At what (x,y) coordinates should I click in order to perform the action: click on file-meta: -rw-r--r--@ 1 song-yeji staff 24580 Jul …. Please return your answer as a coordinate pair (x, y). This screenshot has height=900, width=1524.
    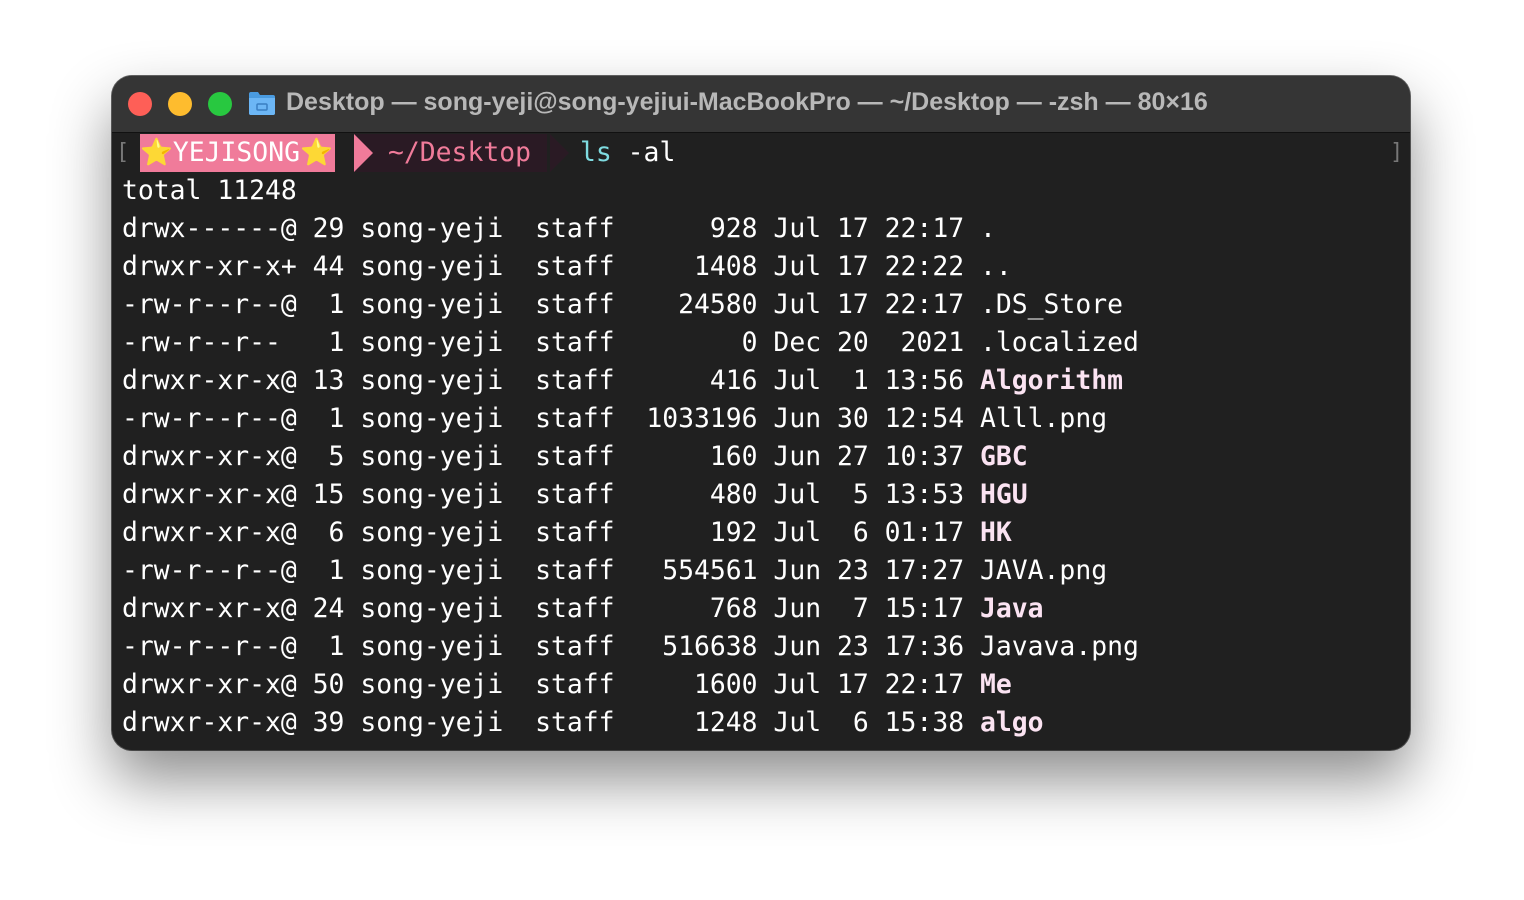
    Looking at the image, I should click on (551, 304).